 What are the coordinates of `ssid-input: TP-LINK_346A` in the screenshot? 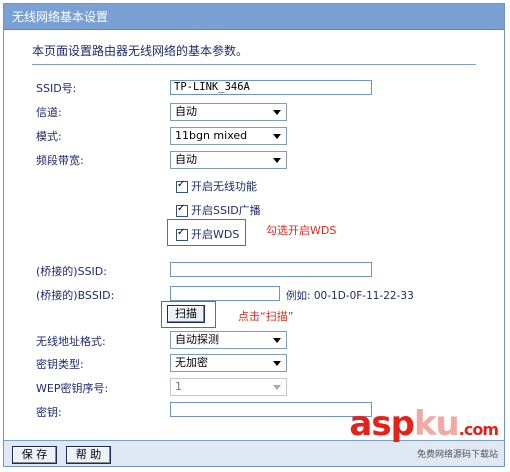 It's located at (271, 87).